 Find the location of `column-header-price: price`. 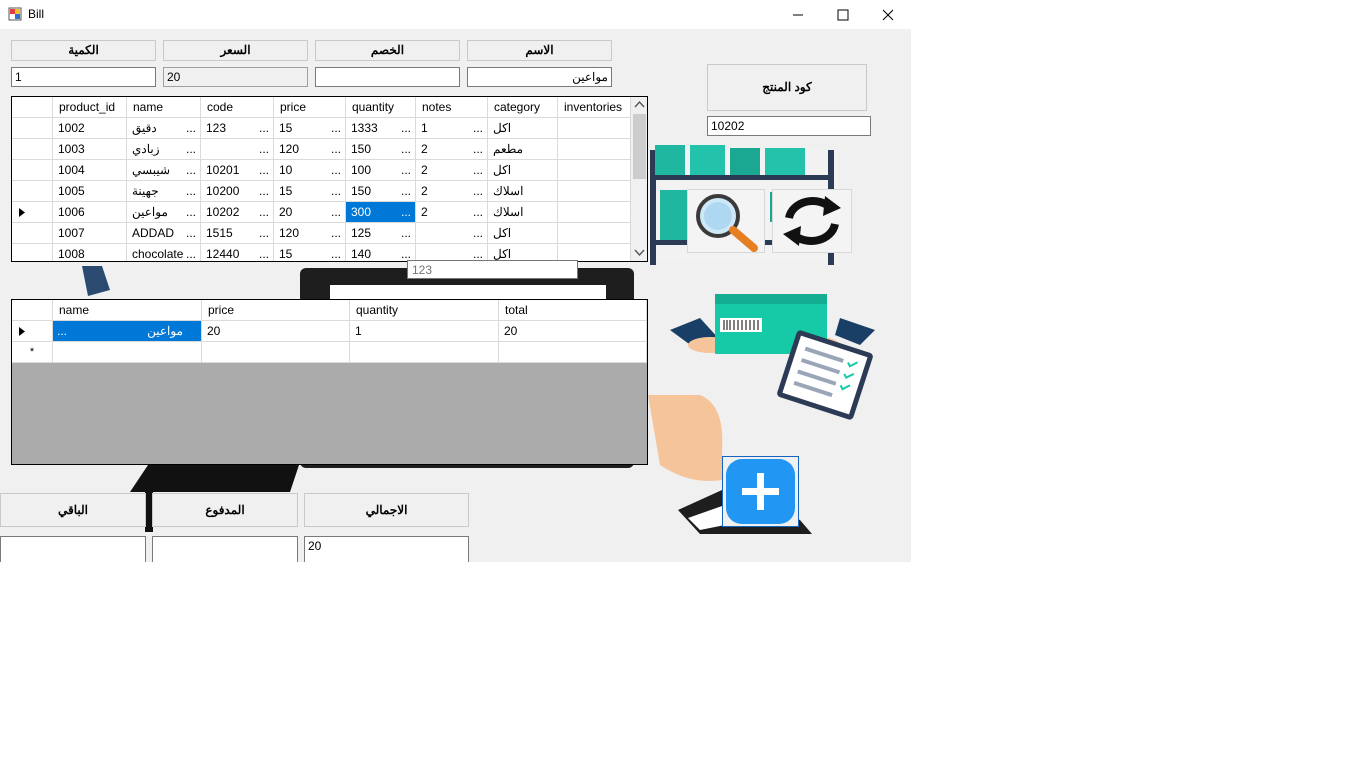

column-header-price: price is located at coordinates (310, 107).